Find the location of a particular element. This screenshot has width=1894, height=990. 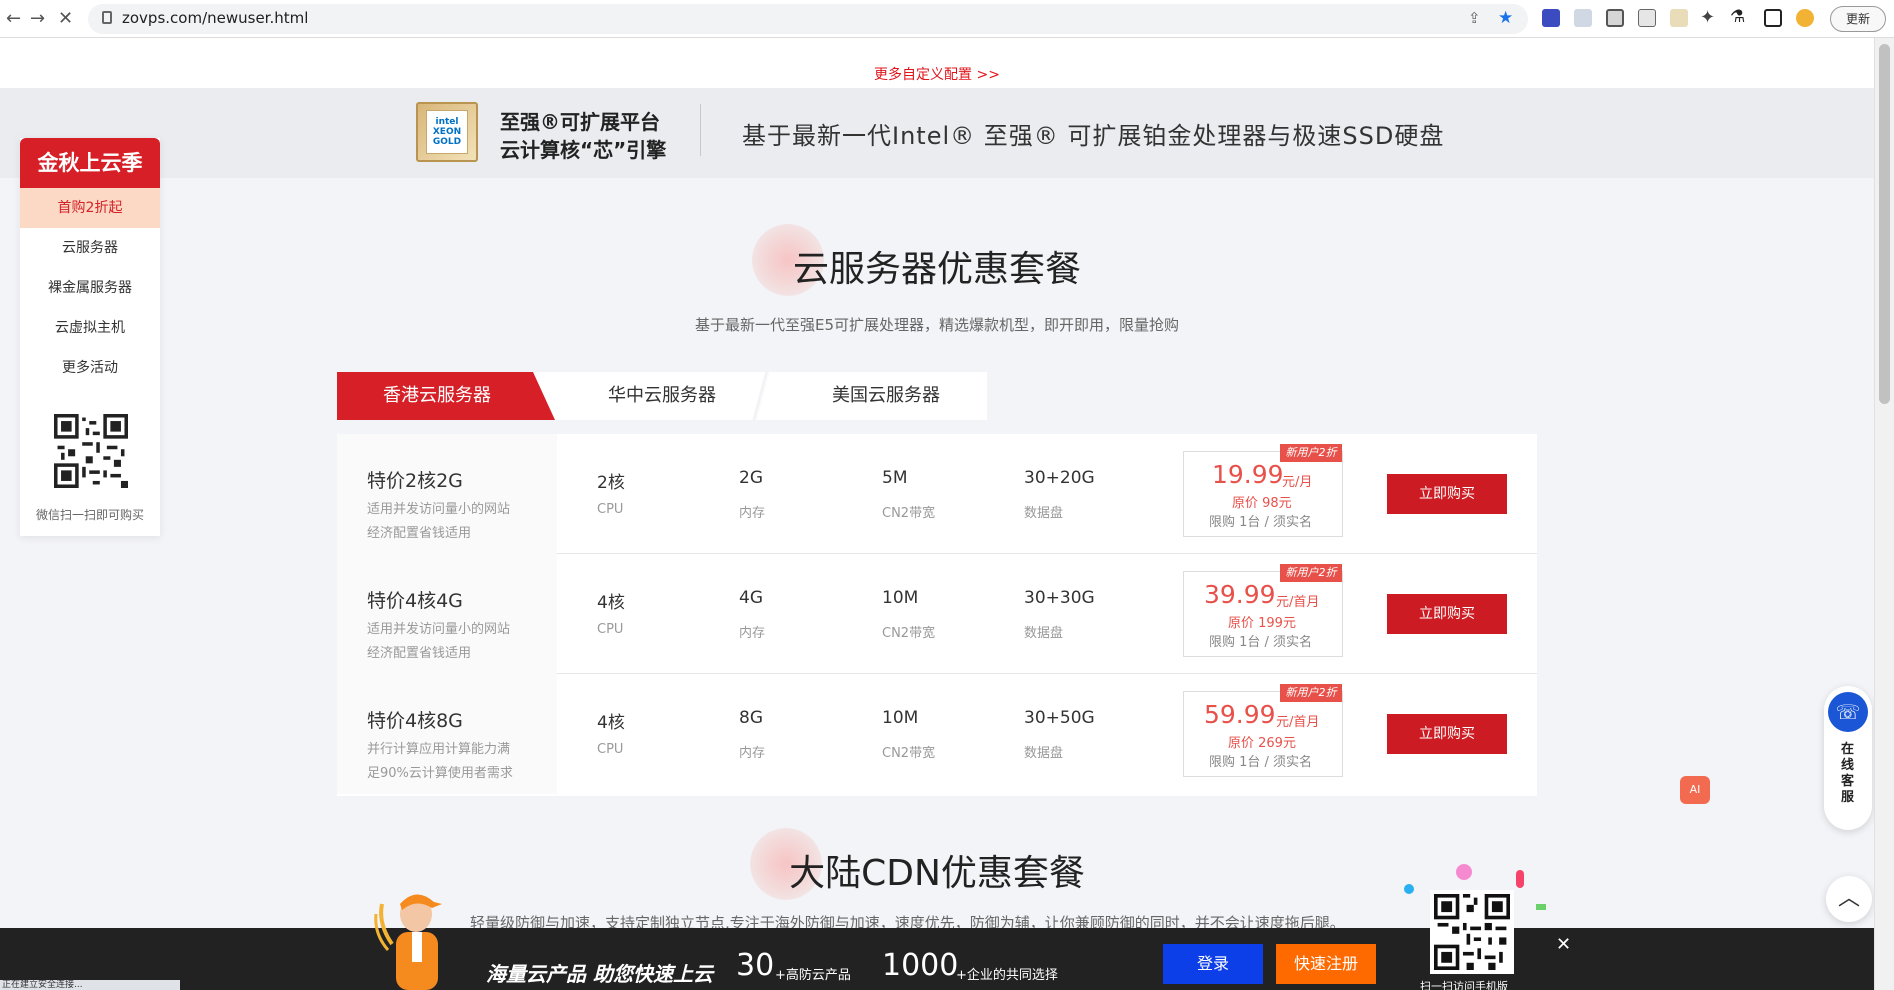

login-button: 登录 is located at coordinates (1213, 964).